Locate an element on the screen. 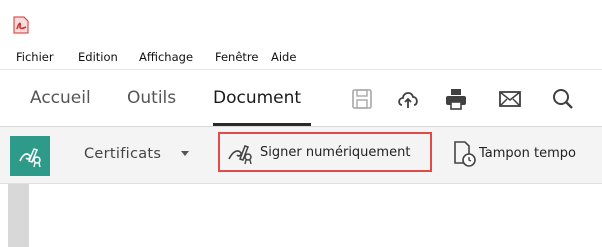  menu-bar: Fichier Edition Affichage Fenêtre Aide is located at coordinates (301, 57).